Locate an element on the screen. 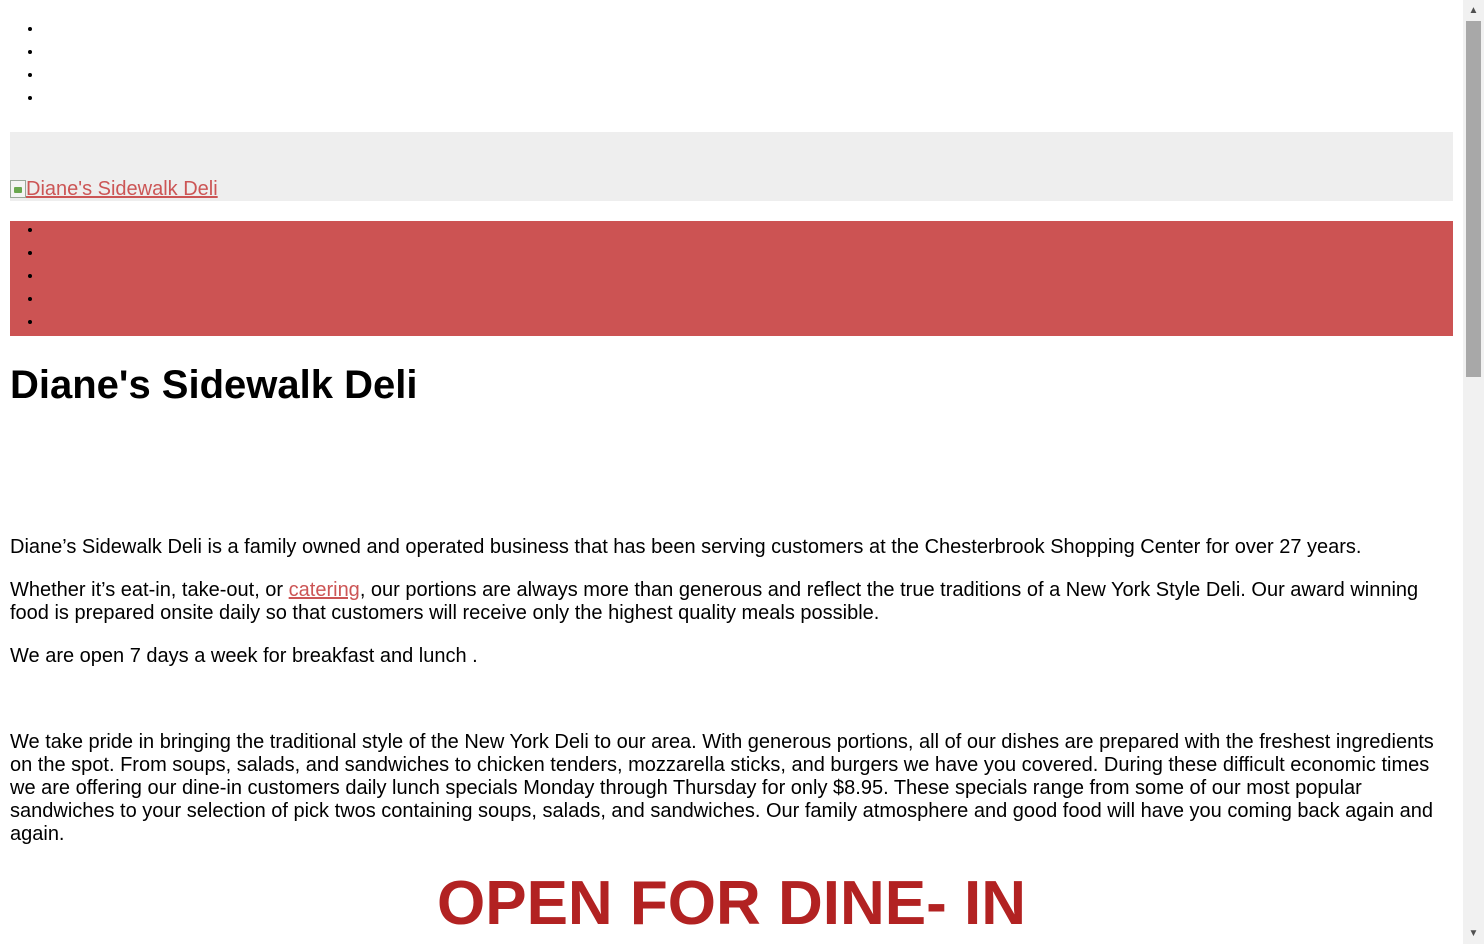 This screenshot has width=1484, height=944. scrollbar-thumb is located at coordinates (1473, 199).